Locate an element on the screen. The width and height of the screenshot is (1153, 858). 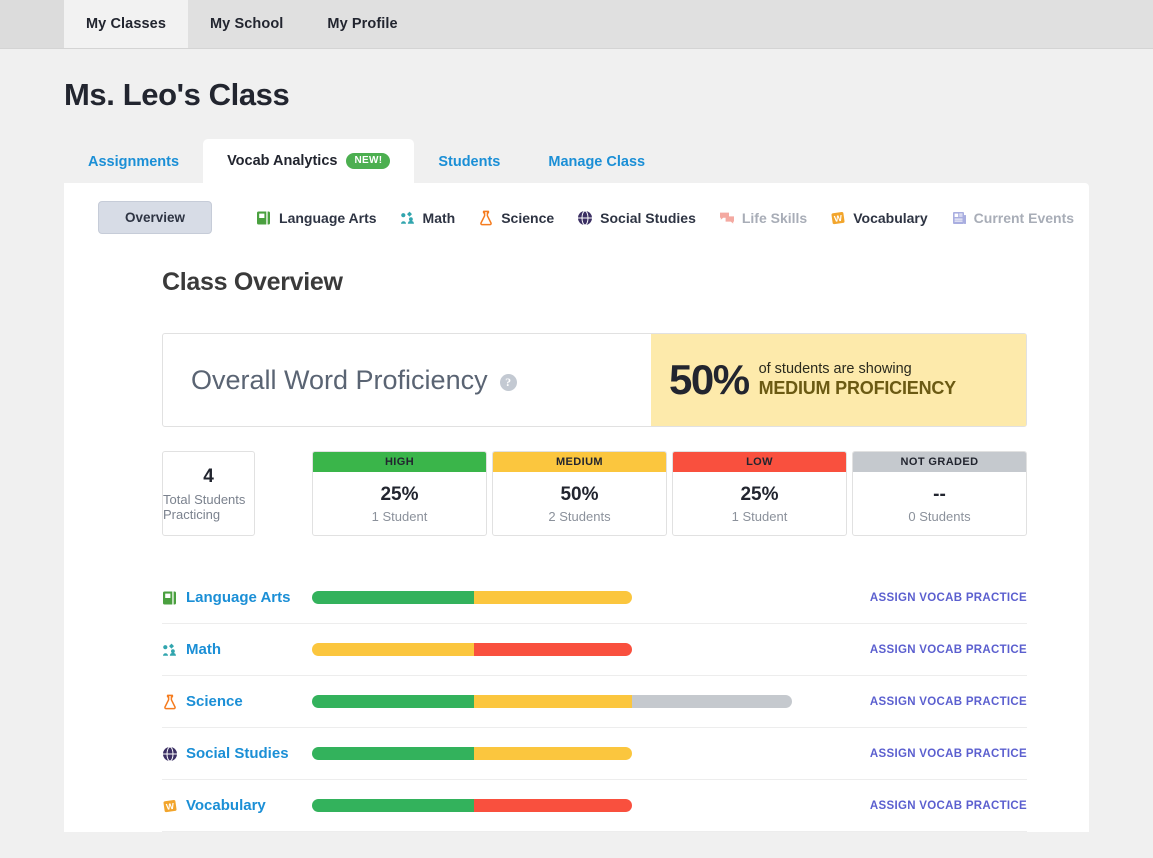
subject-nav-item-label: Social Studies is located at coordinates (648, 217).